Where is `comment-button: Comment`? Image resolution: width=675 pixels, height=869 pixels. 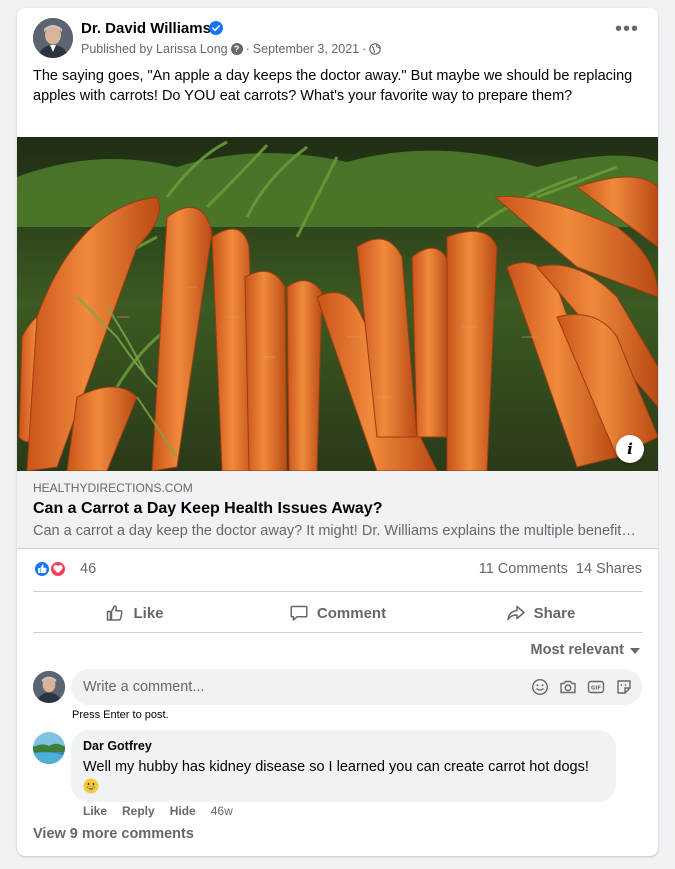 comment-button: Comment is located at coordinates (337, 613).